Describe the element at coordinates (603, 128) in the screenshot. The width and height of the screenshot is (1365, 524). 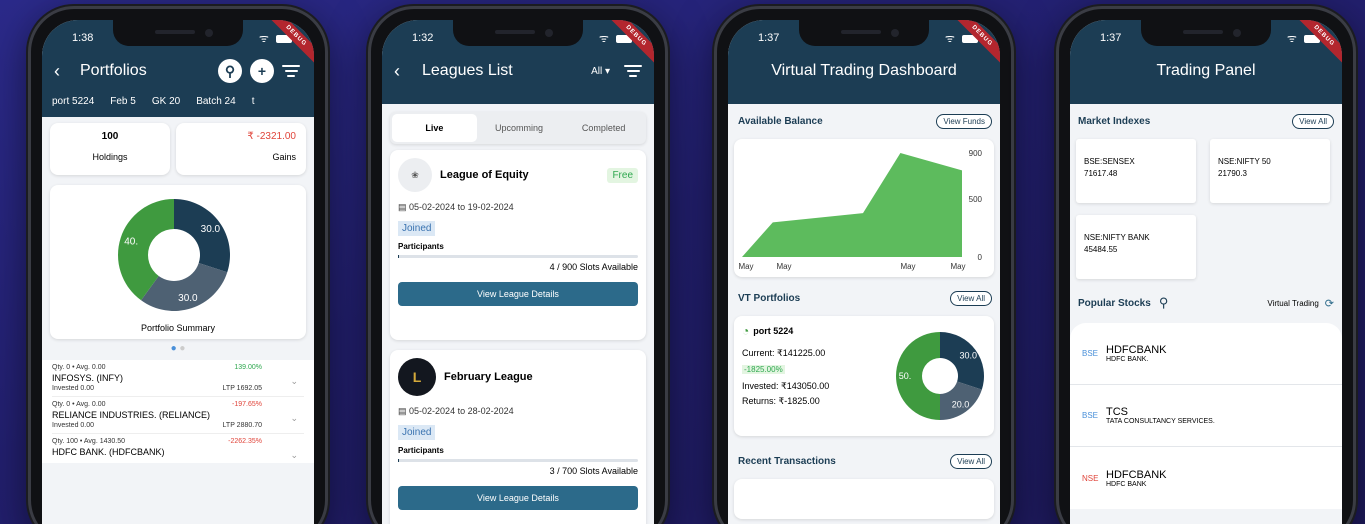
I see `tab-completed: Completed` at that location.